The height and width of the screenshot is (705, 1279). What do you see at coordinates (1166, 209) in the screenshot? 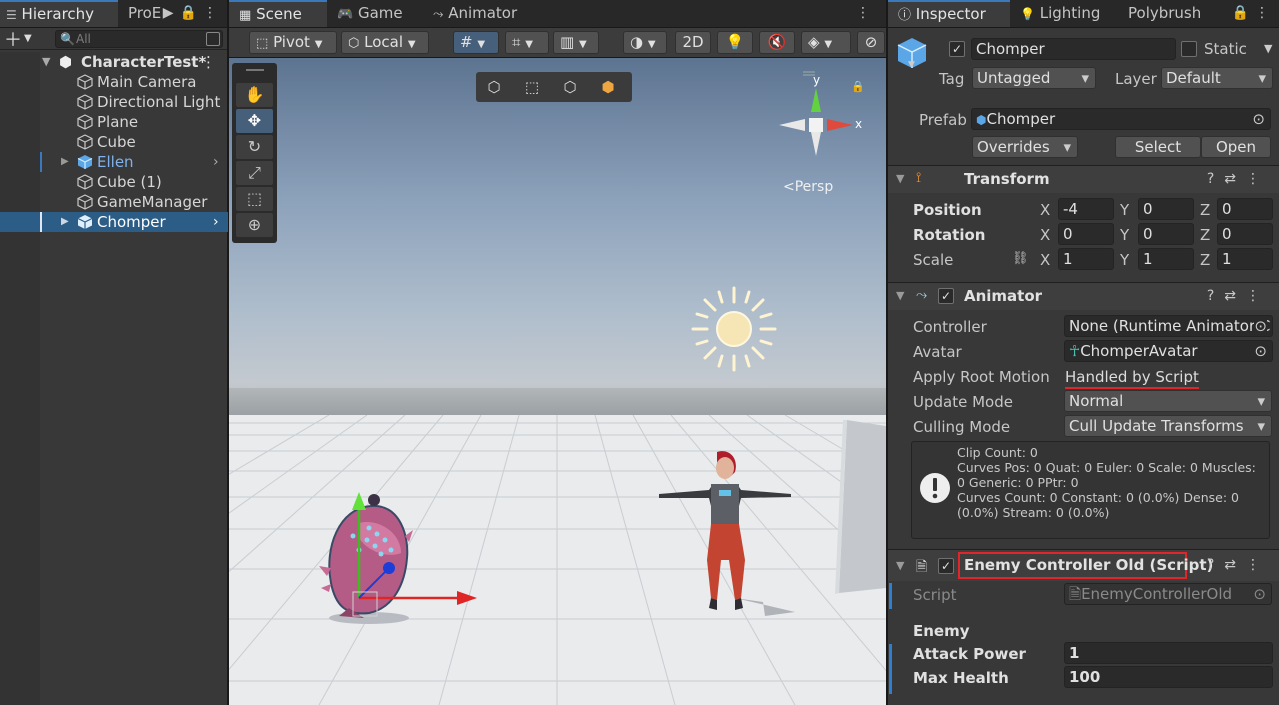
I see `position-y-field: 0` at bounding box center [1166, 209].